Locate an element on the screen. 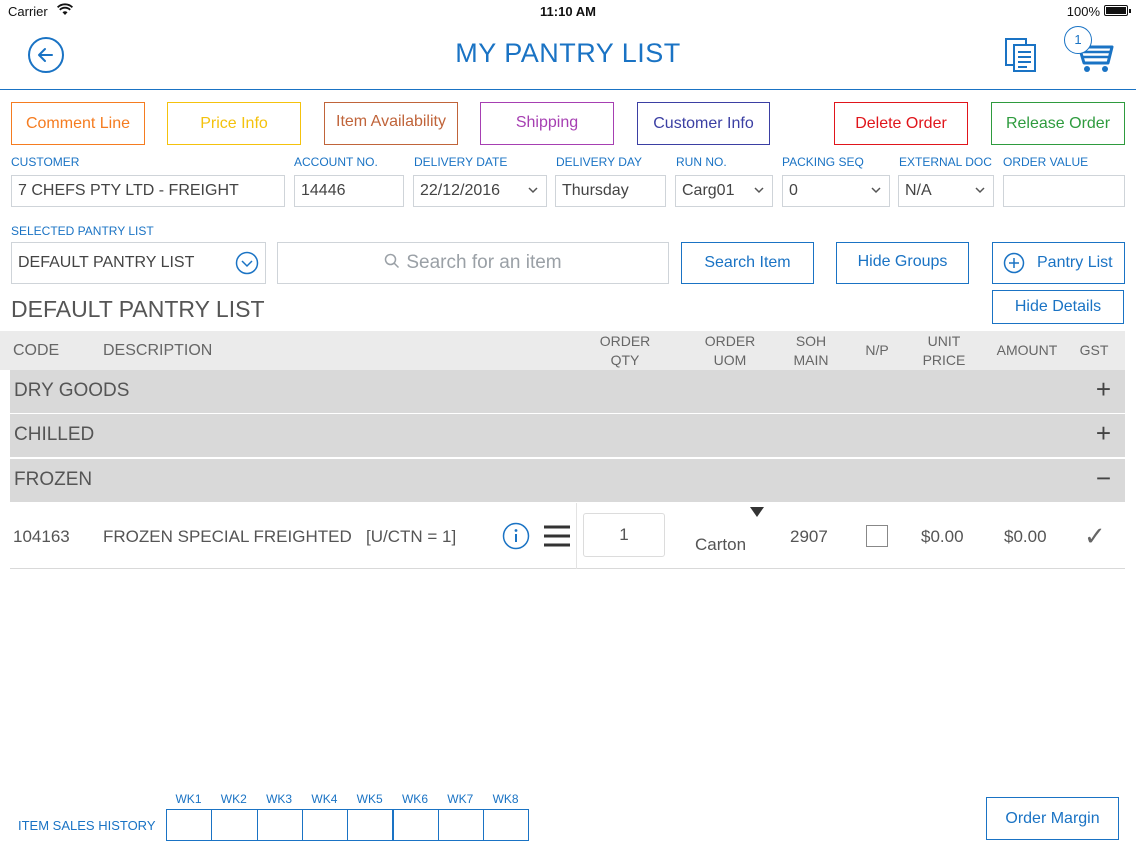 This screenshot has width=1136, height=852. clock: 11:10 AM is located at coordinates (568, 11).